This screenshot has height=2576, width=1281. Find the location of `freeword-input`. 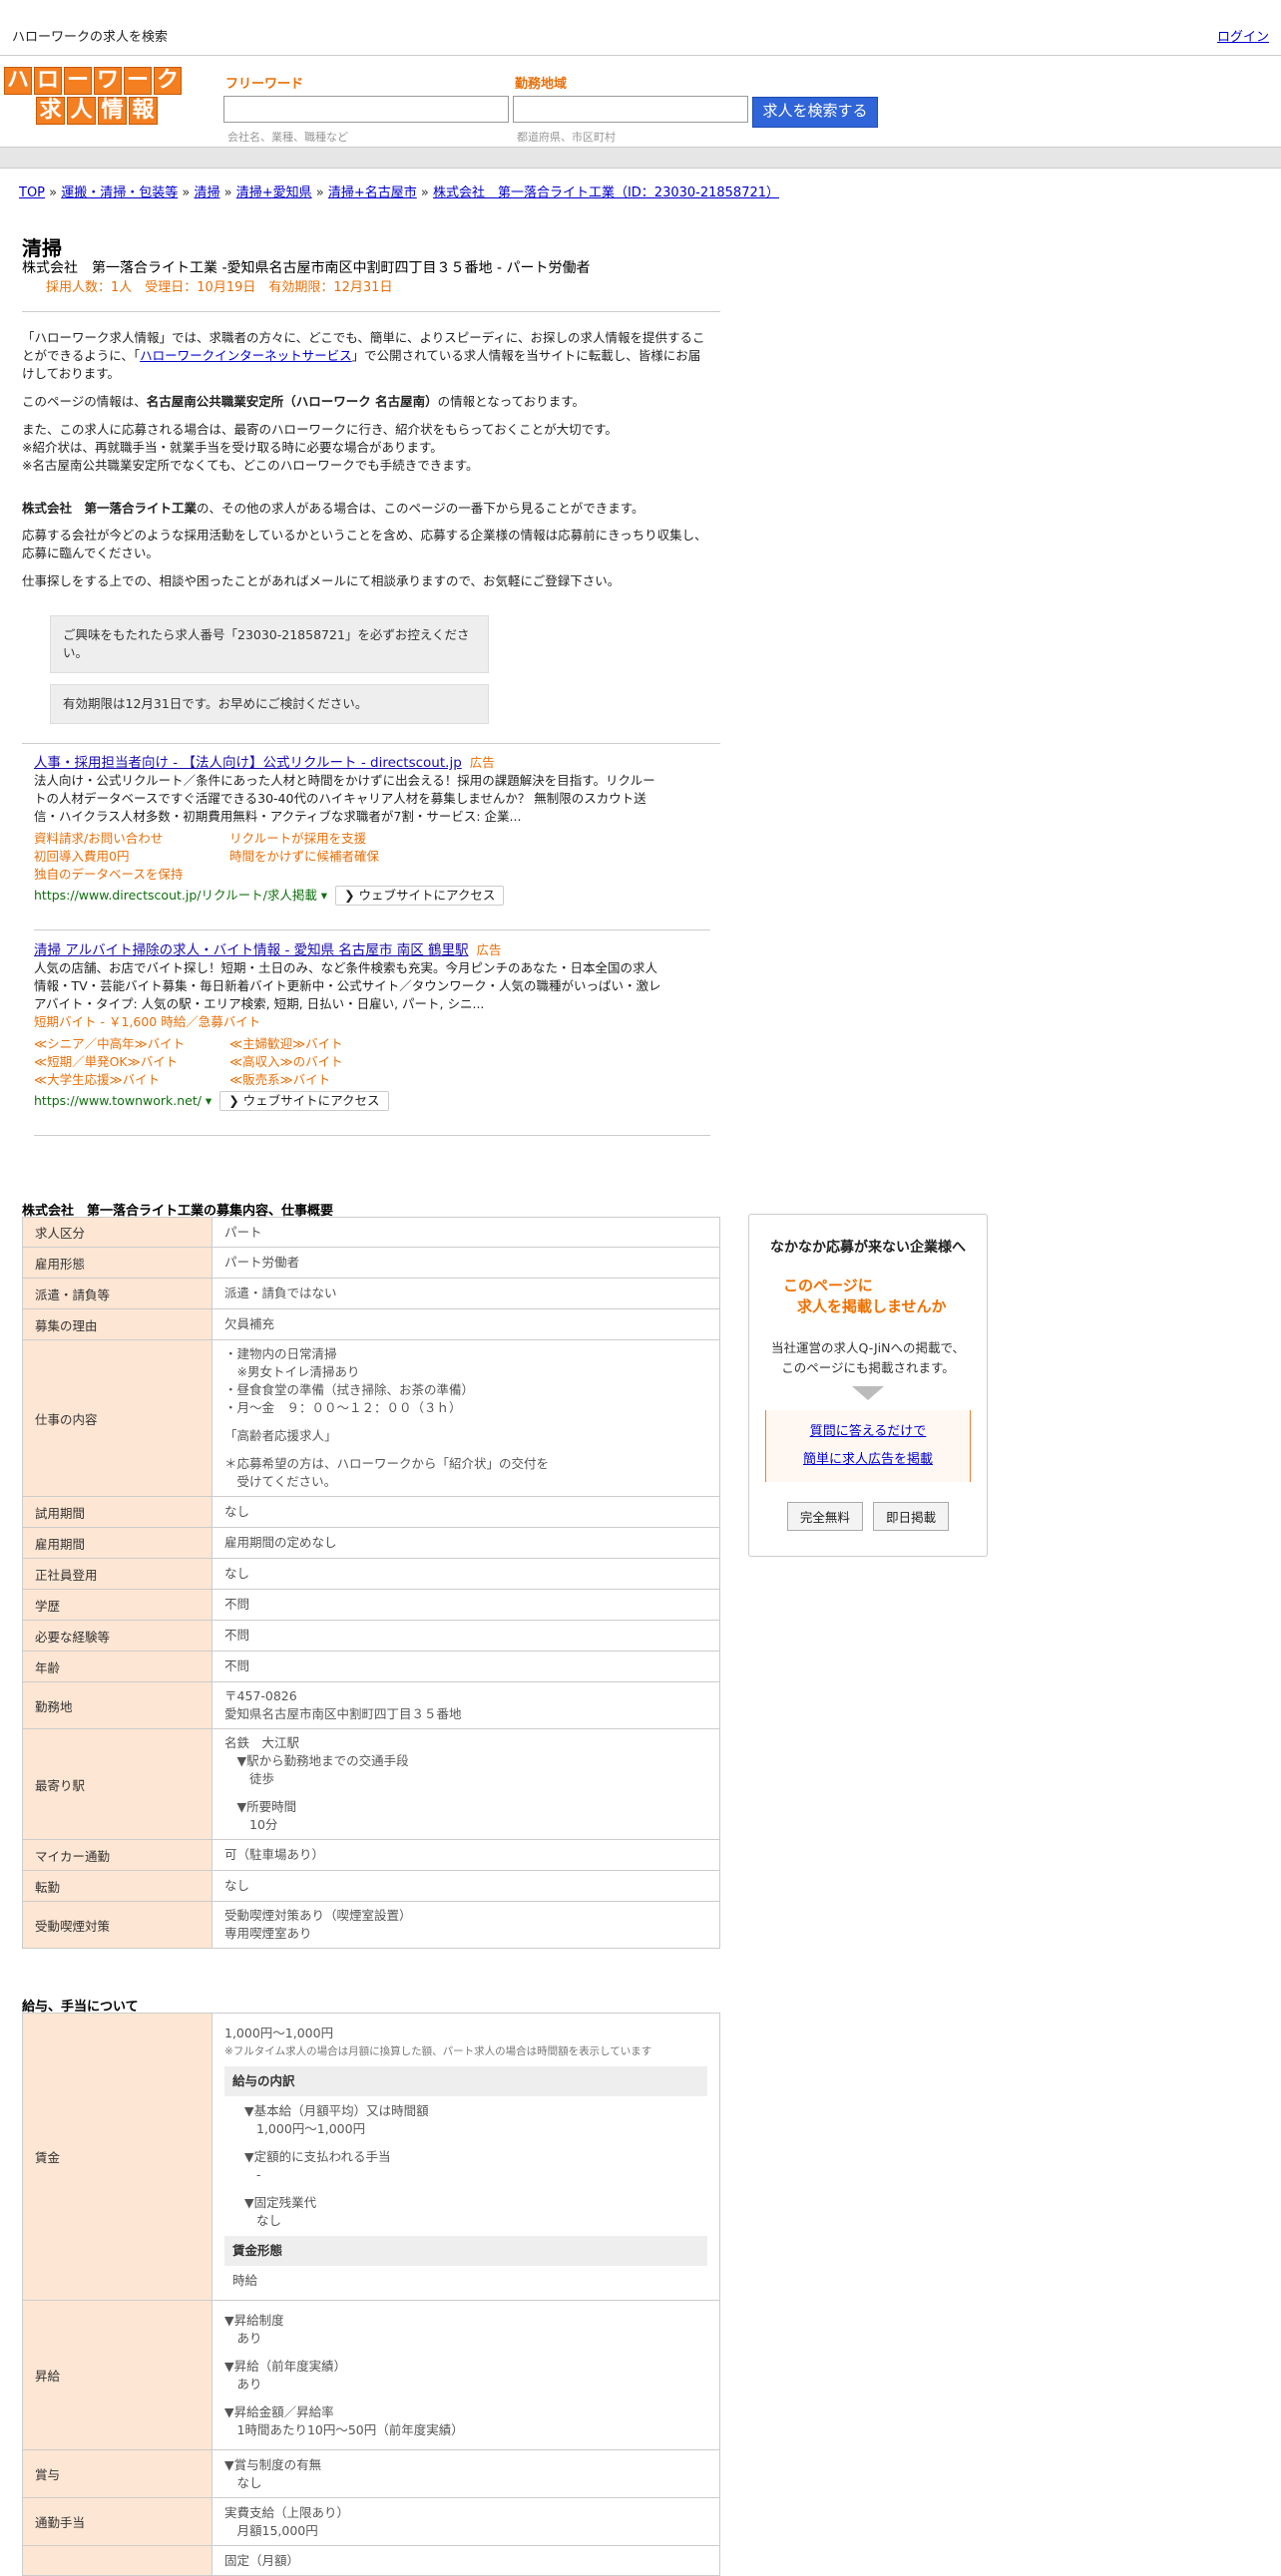

freeword-input is located at coordinates (366, 109).